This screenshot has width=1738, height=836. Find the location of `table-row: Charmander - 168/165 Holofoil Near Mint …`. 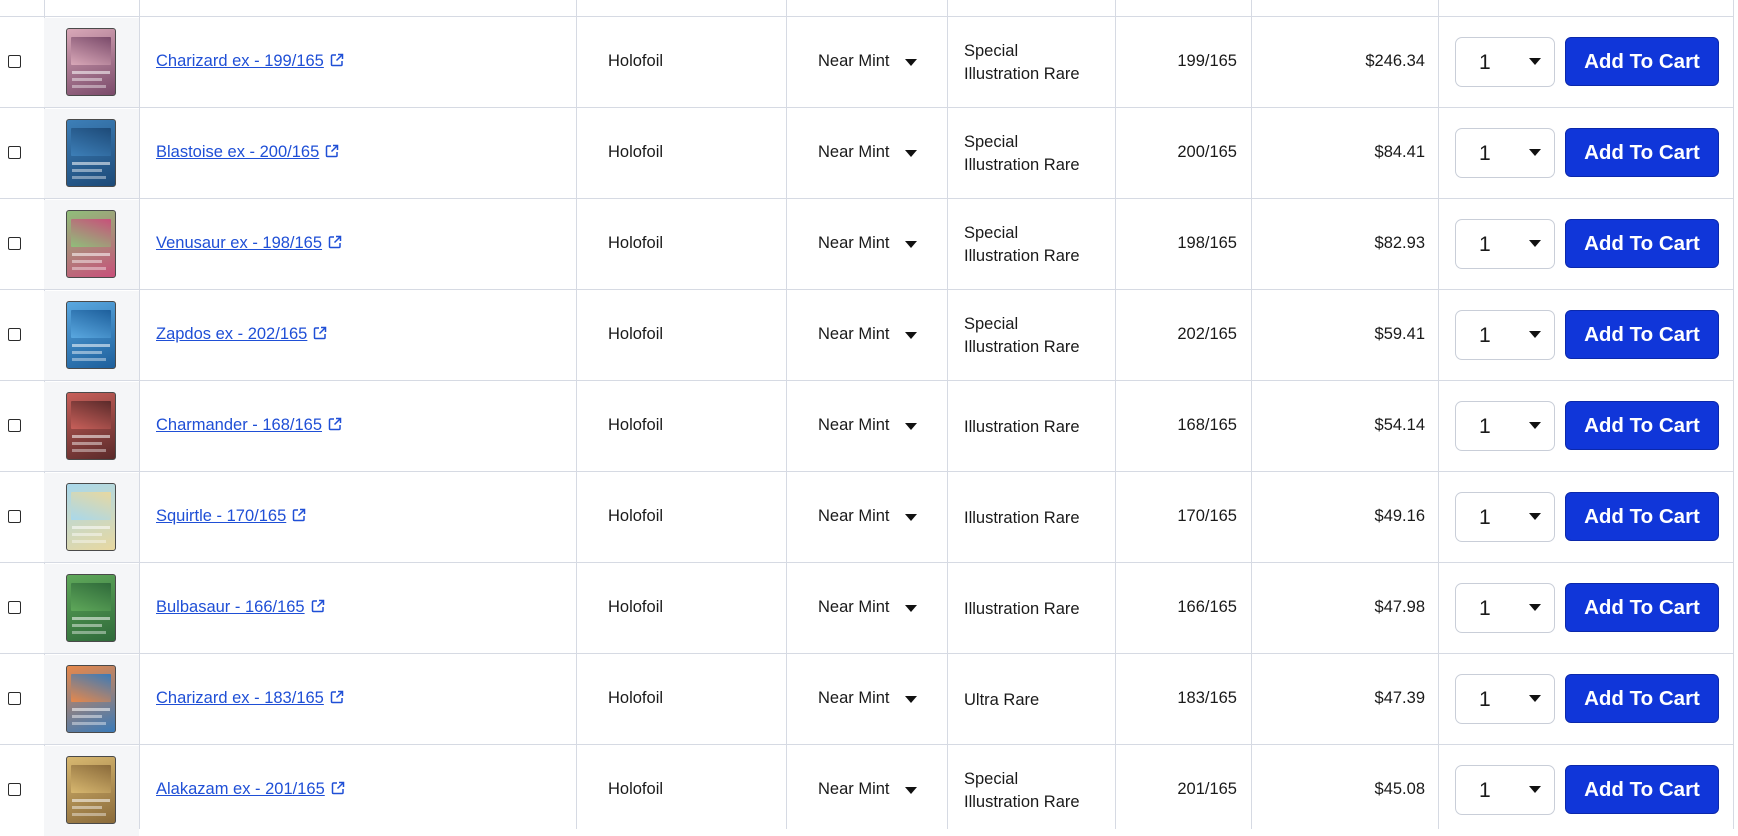

table-row: Charmander - 168/165 Holofoil Near Mint … is located at coordinates (869, 426).